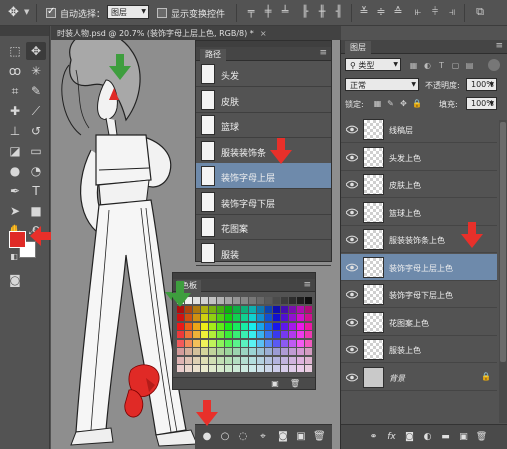 This screenshot has height=449, width=507. What do you see at coordinates (243, 437) in the screenshot?
I see `load-selection-icon: ◌` at bounding box center [243, 437].